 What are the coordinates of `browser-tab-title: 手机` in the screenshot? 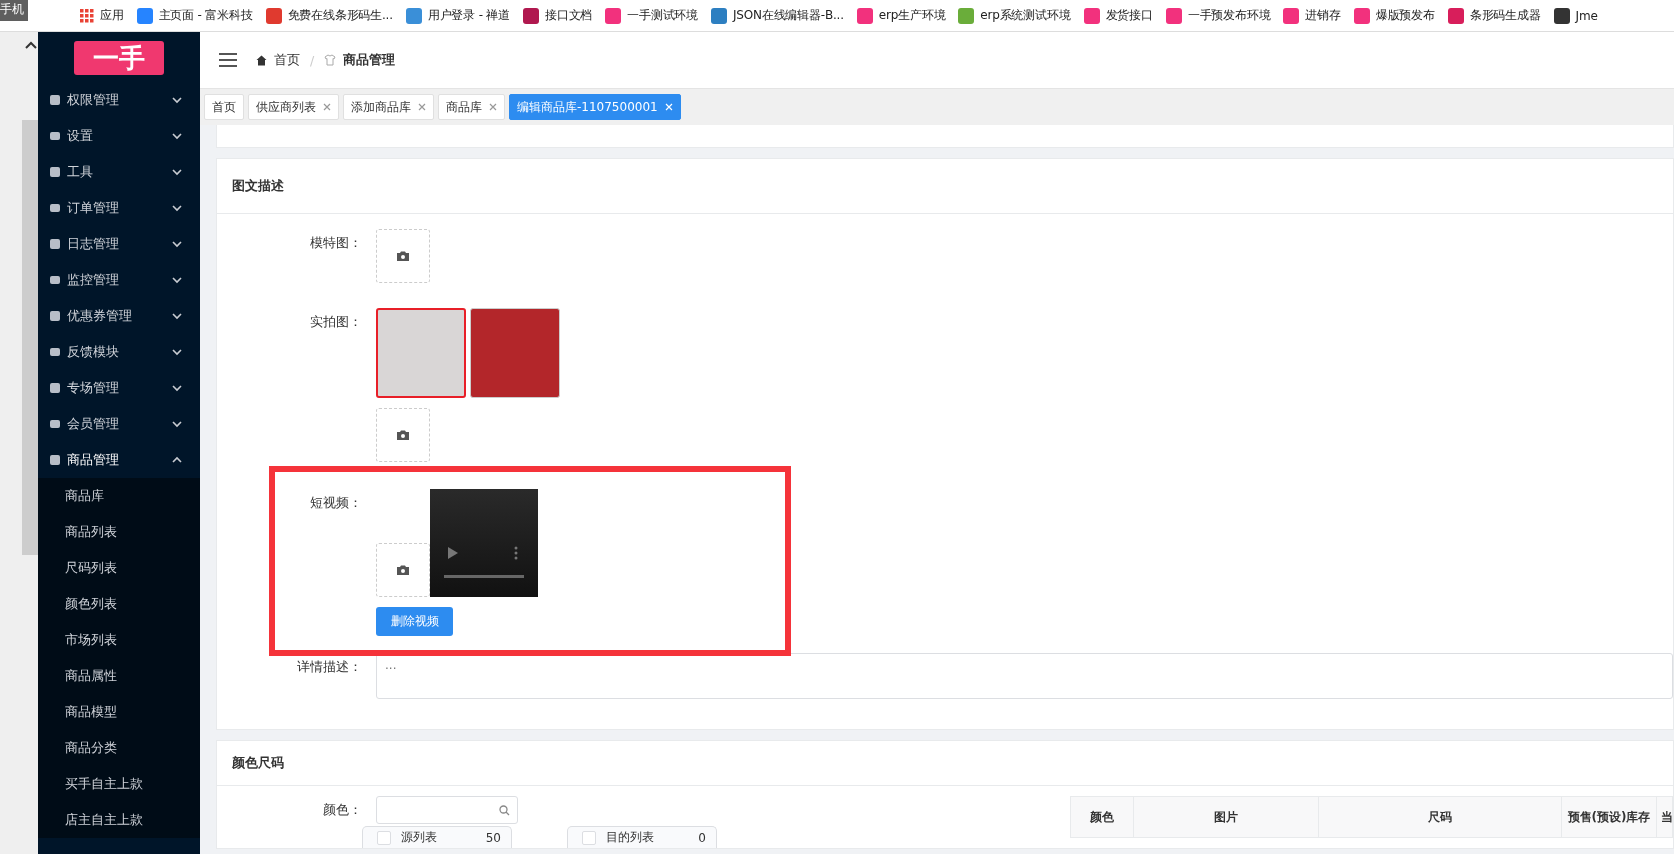 It's located at (14, 10).